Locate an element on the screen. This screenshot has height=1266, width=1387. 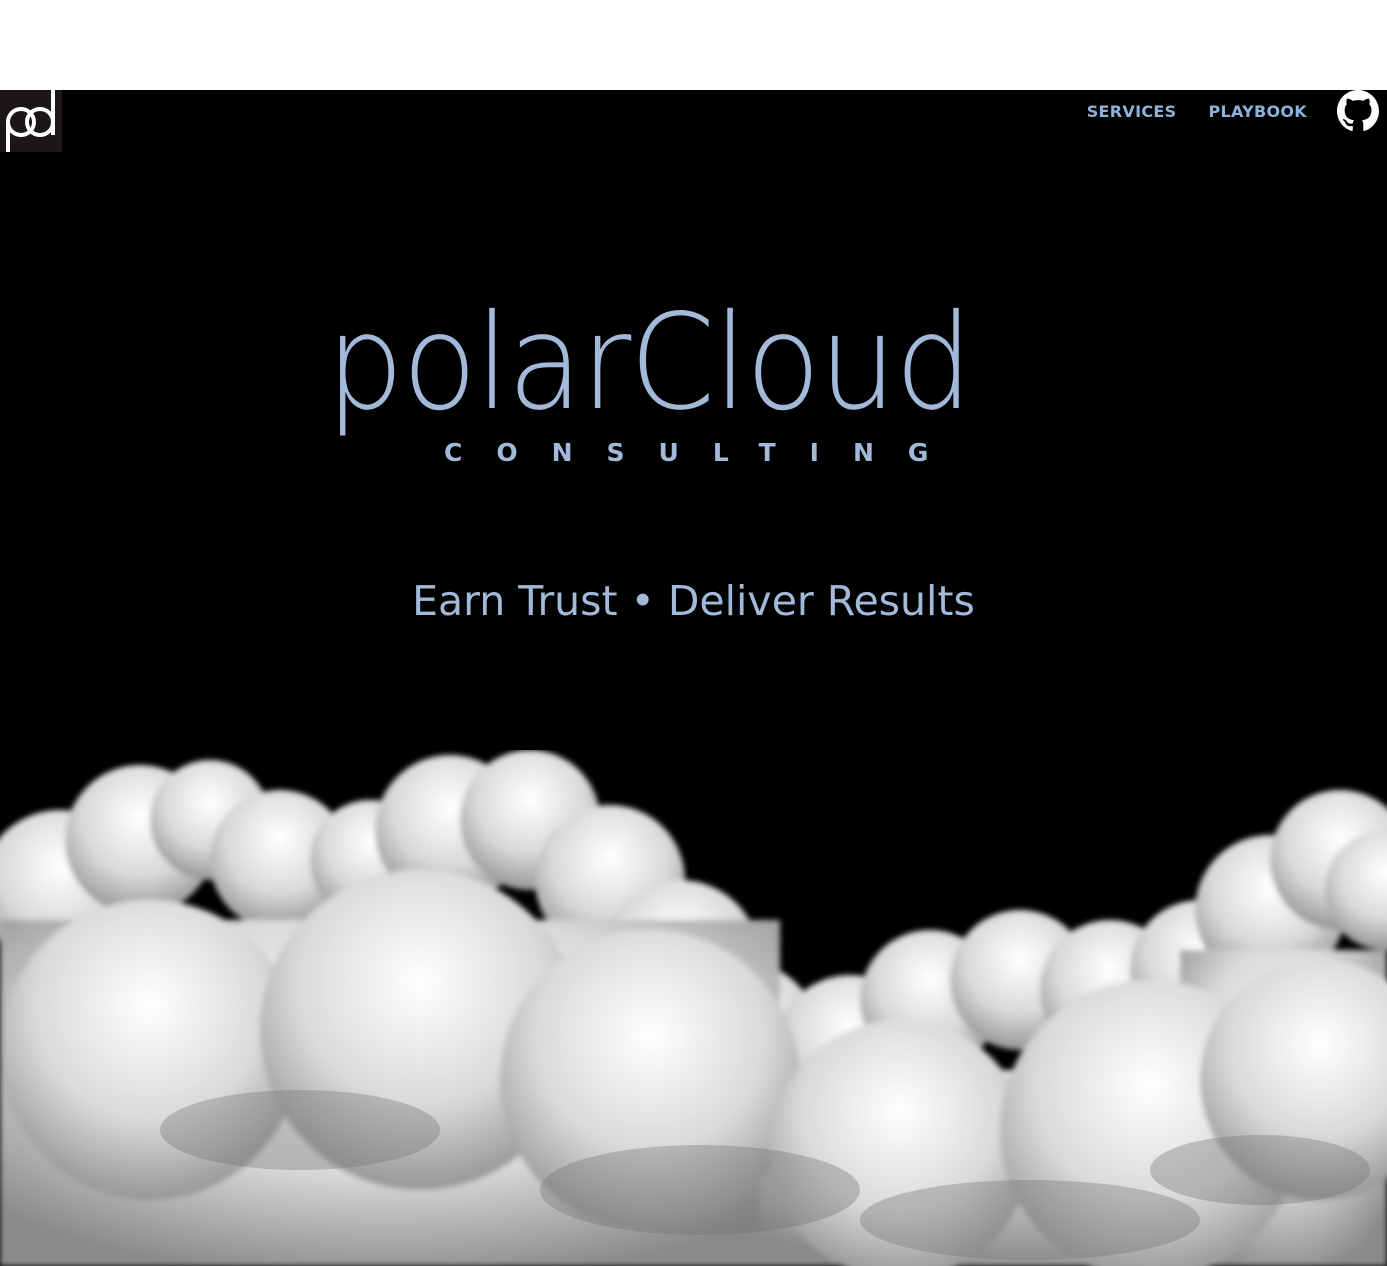
github-icon is located at coordinates (1358, 110).